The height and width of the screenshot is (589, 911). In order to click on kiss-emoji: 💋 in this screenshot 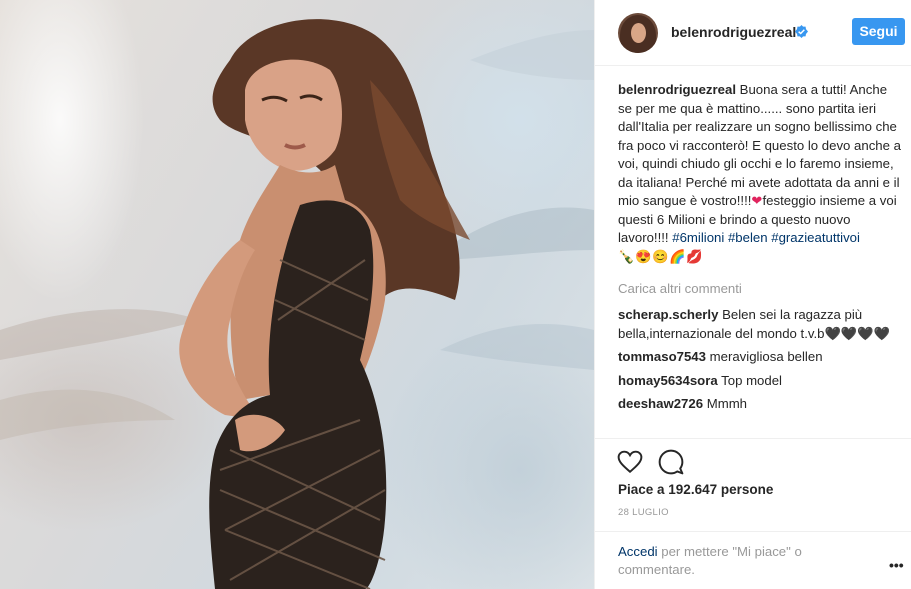, I will do `click(694, 256)`.